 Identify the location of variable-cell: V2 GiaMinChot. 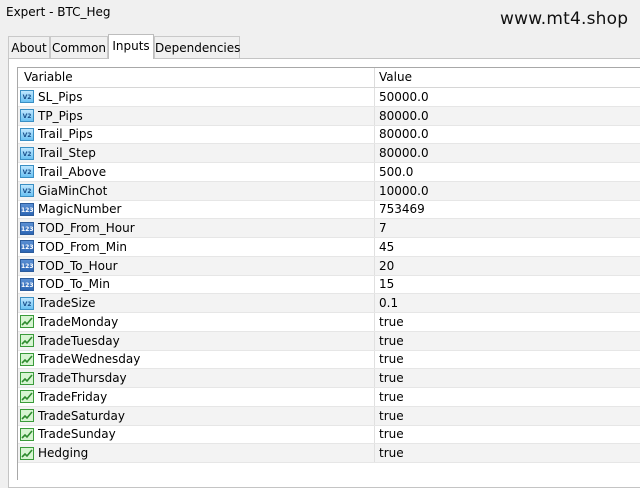
(196, 190).